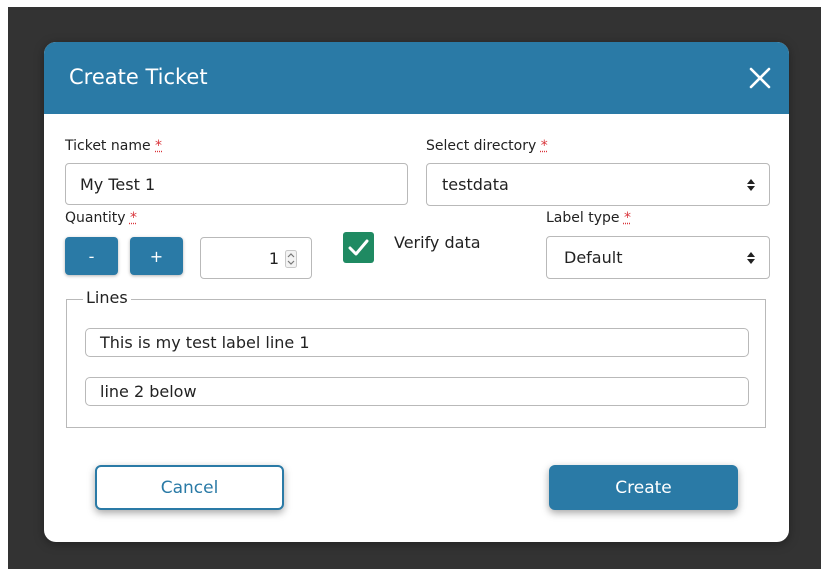  Describe the element at coordinates (236, 184) in the screenshot. I see `ticket-name-input: My Test 1` at that location.